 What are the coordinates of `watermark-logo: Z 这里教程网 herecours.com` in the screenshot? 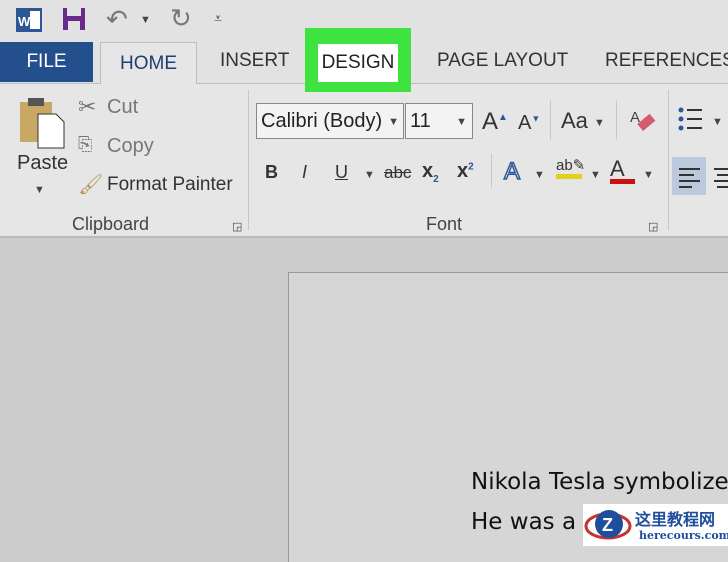 It's located at (655, 525).